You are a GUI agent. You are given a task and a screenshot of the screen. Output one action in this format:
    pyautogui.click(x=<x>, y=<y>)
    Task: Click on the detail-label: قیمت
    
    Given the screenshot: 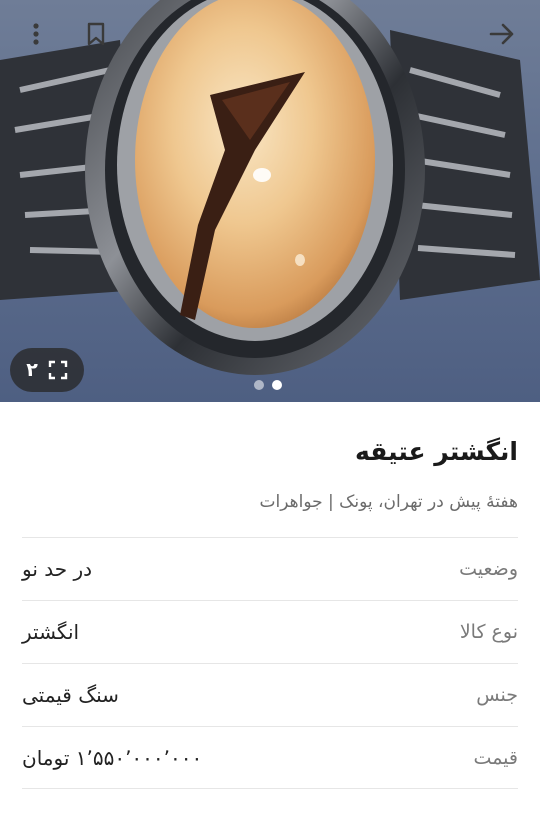 What is the action you would take?
    pyautogui.click(x=495, y=757)
    